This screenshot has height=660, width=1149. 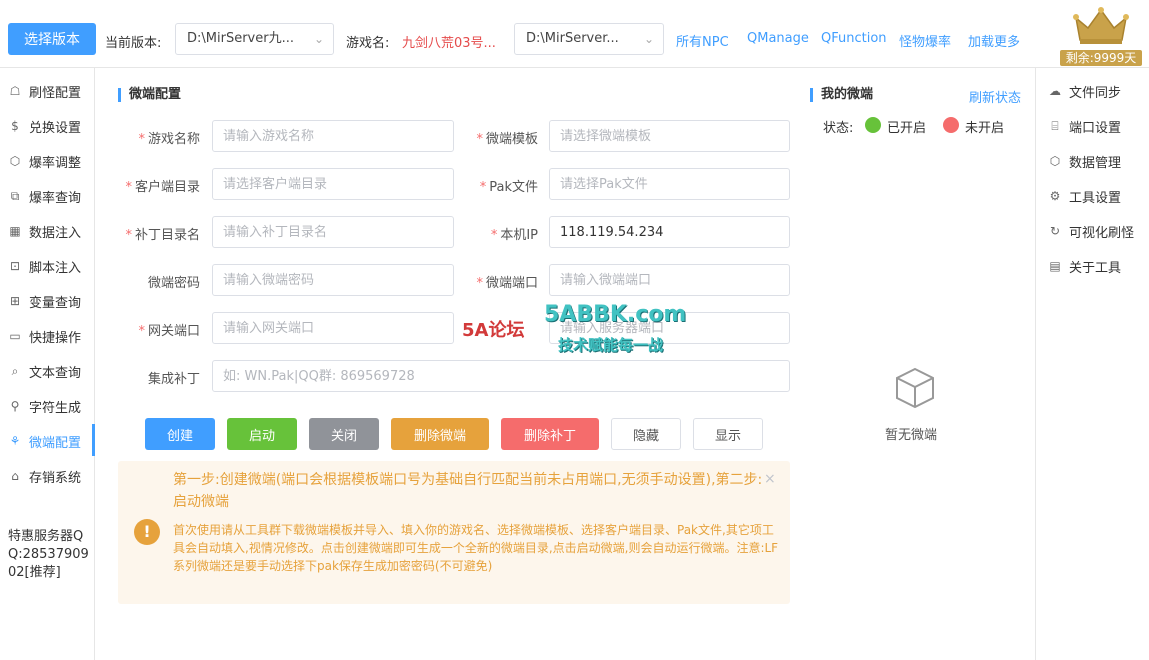 What do you see at coordinates (333, 136) in the screenshot?
I see `game-name-input` at bounding box center [333, 136].